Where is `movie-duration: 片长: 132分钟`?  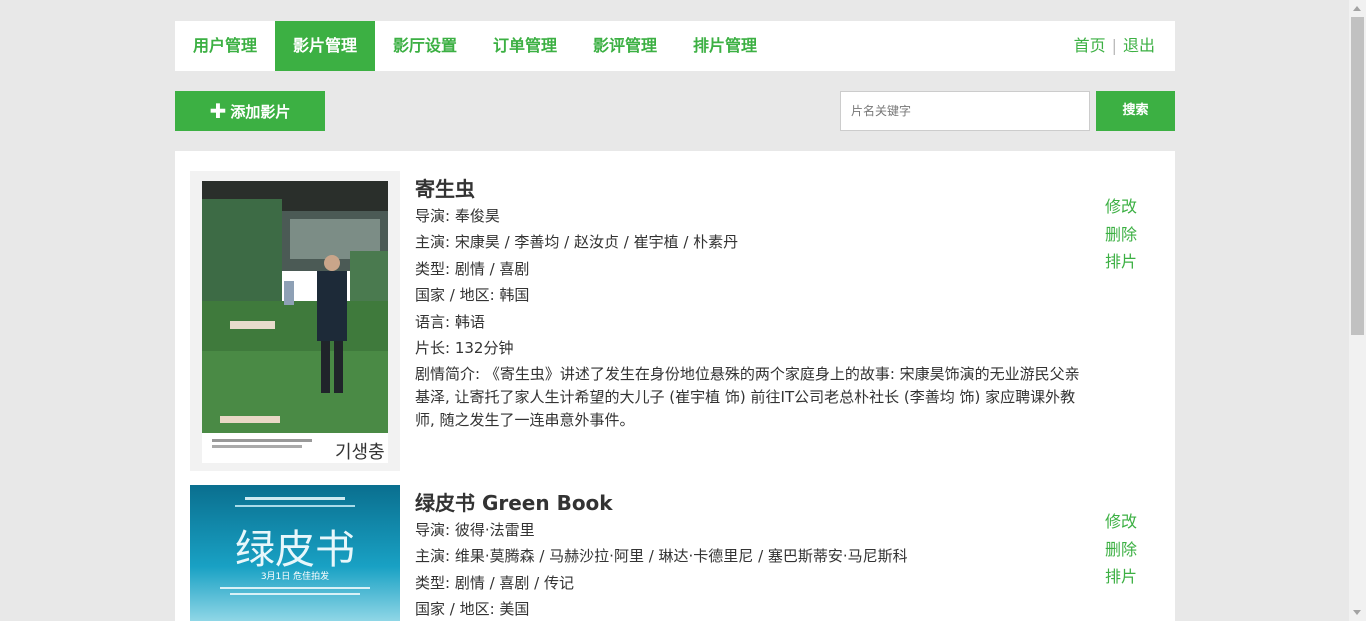 movie-duration: 片长: 132分钟 is located at coordinates (464, 348).